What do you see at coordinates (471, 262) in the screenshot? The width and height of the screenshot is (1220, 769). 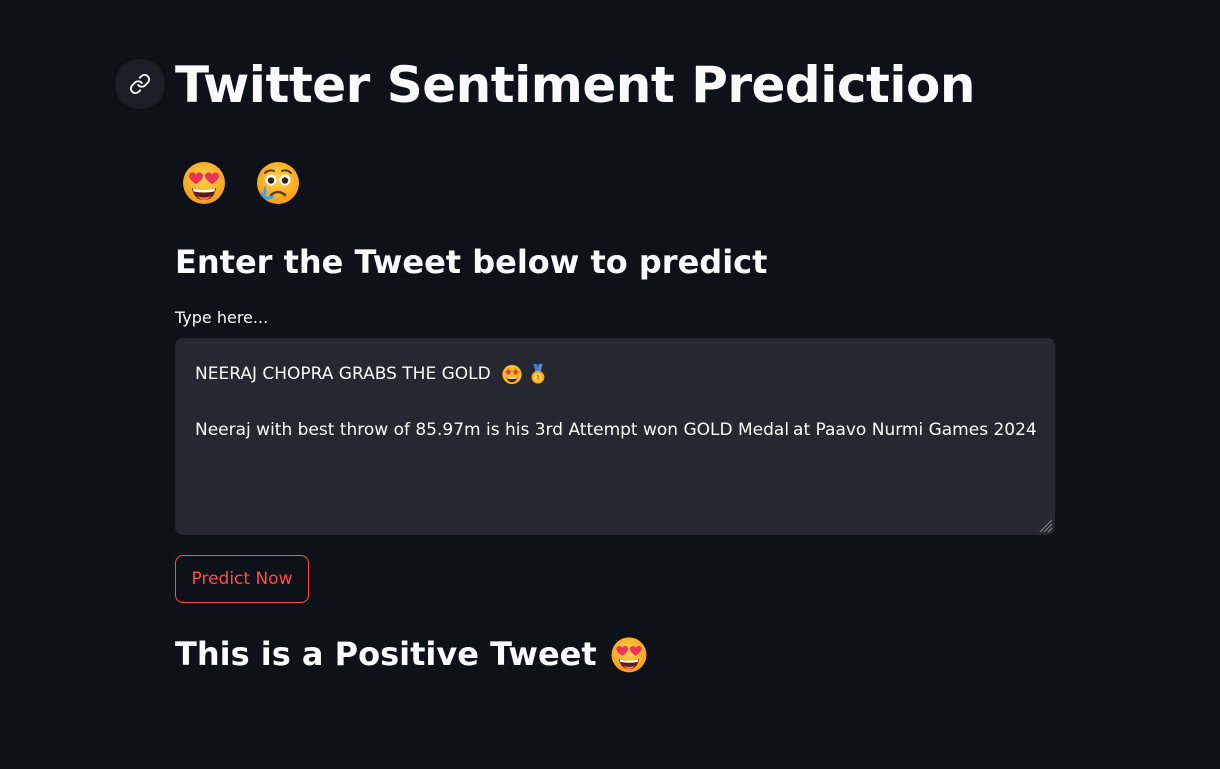 I see `section-subheader: Enter the Tweet below to predict` at bounding box center [471, 262].